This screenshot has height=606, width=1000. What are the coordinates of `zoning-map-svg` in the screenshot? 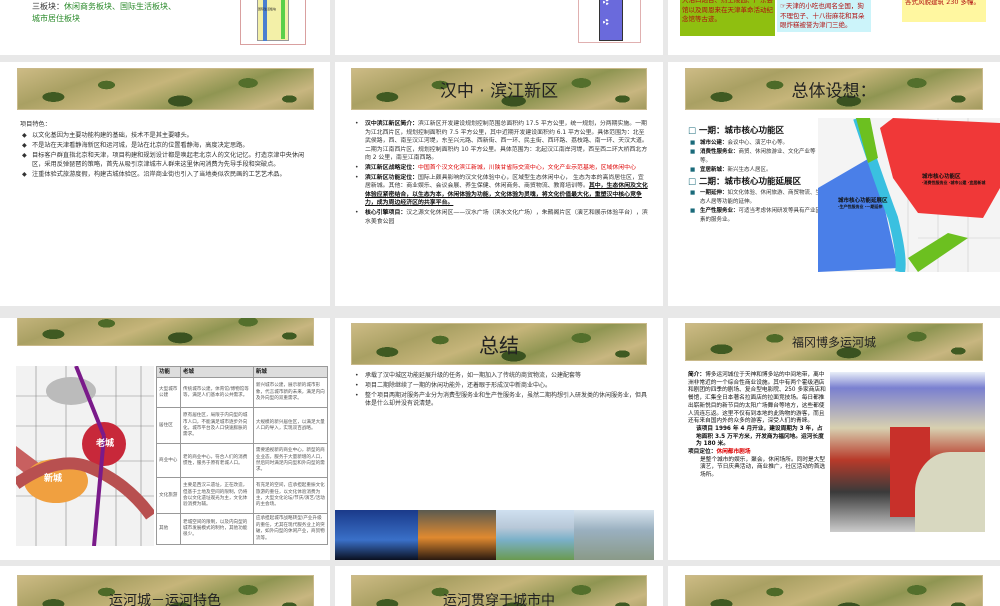 It's located at (909, 195).